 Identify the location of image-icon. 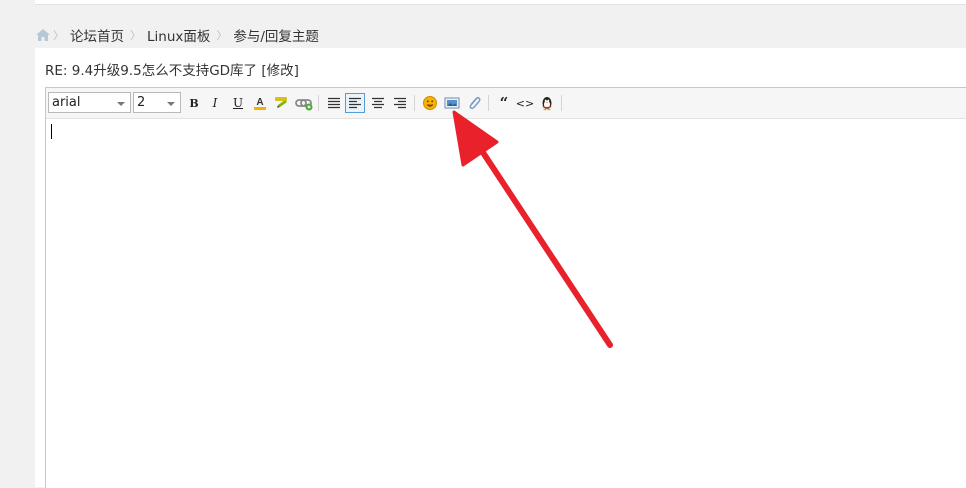
(452, 103).